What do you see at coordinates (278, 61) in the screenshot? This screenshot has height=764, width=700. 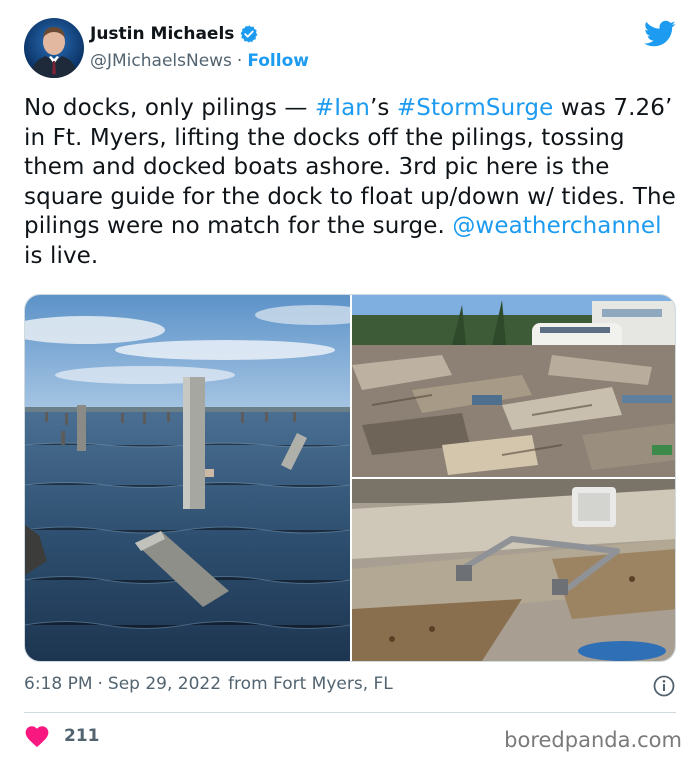 I see `follow-button: Follow` at bounding box center [278, 61].